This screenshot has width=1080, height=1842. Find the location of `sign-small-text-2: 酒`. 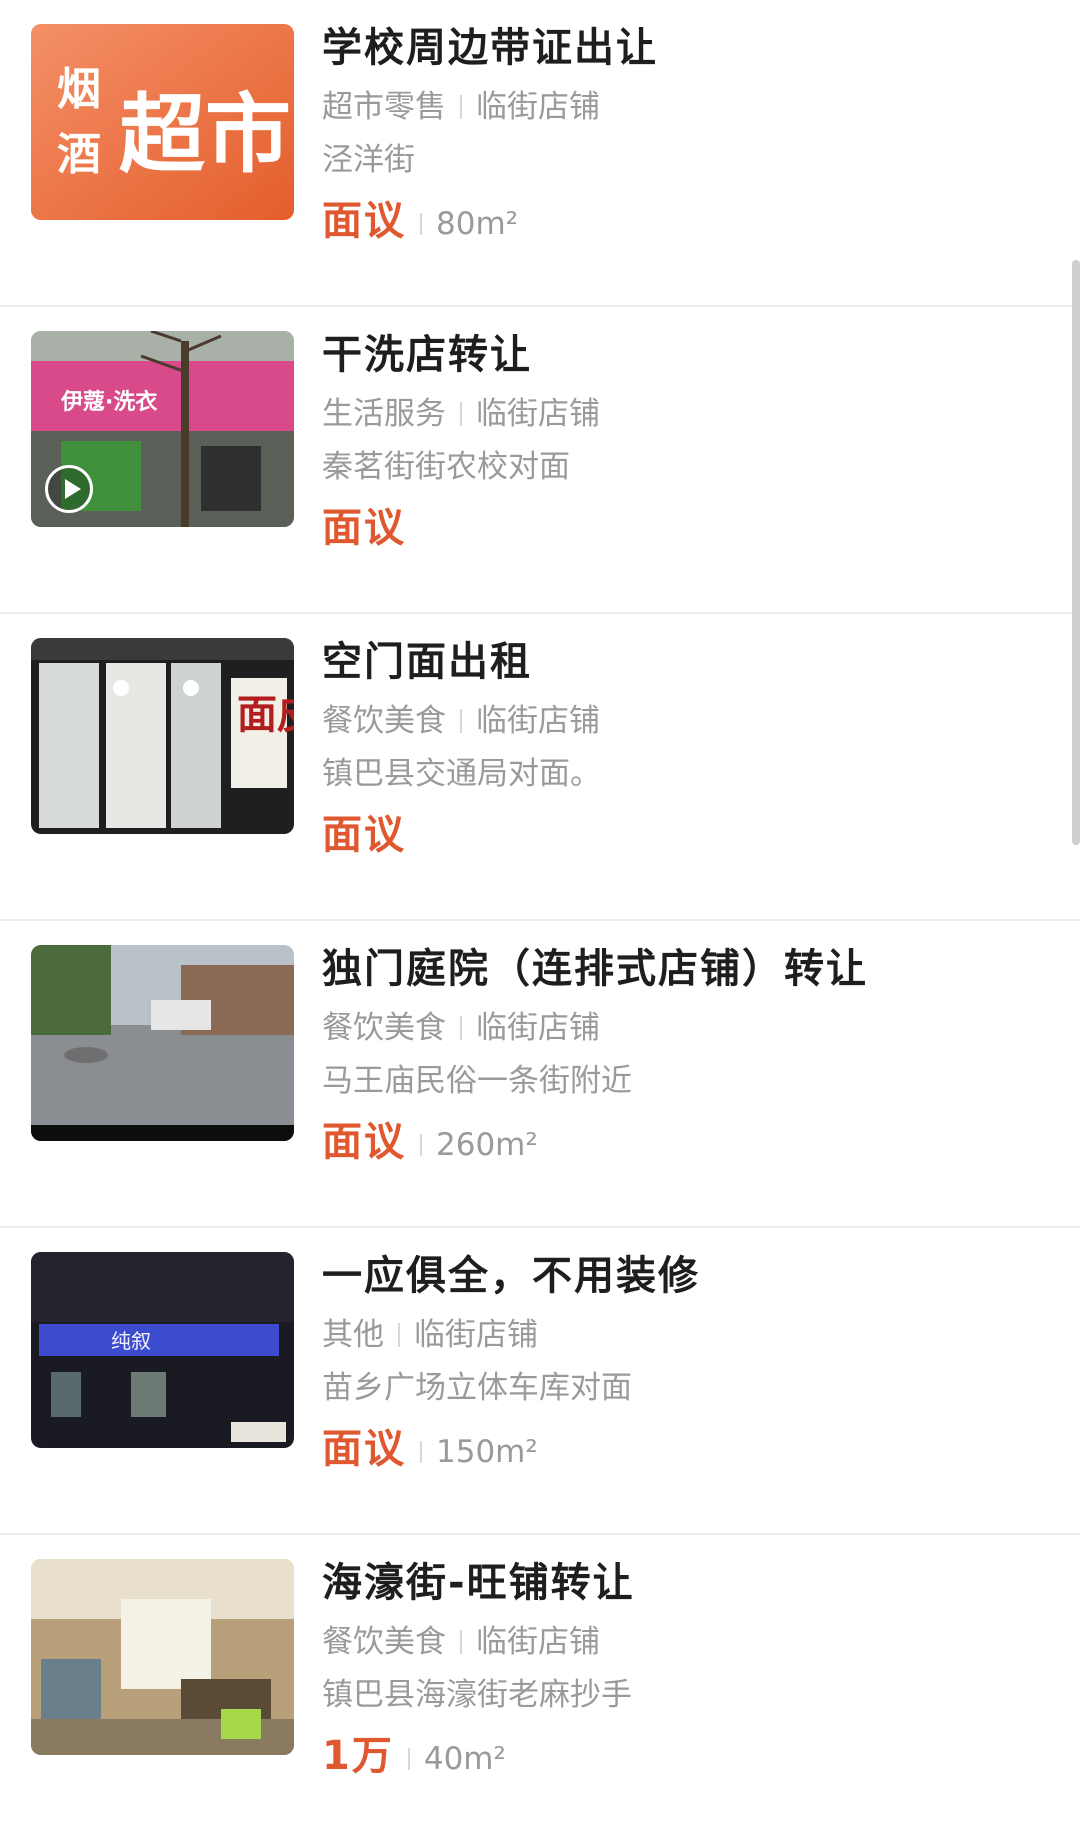

sign-small-text-2: 酒 is located at coordinates (79, 154).